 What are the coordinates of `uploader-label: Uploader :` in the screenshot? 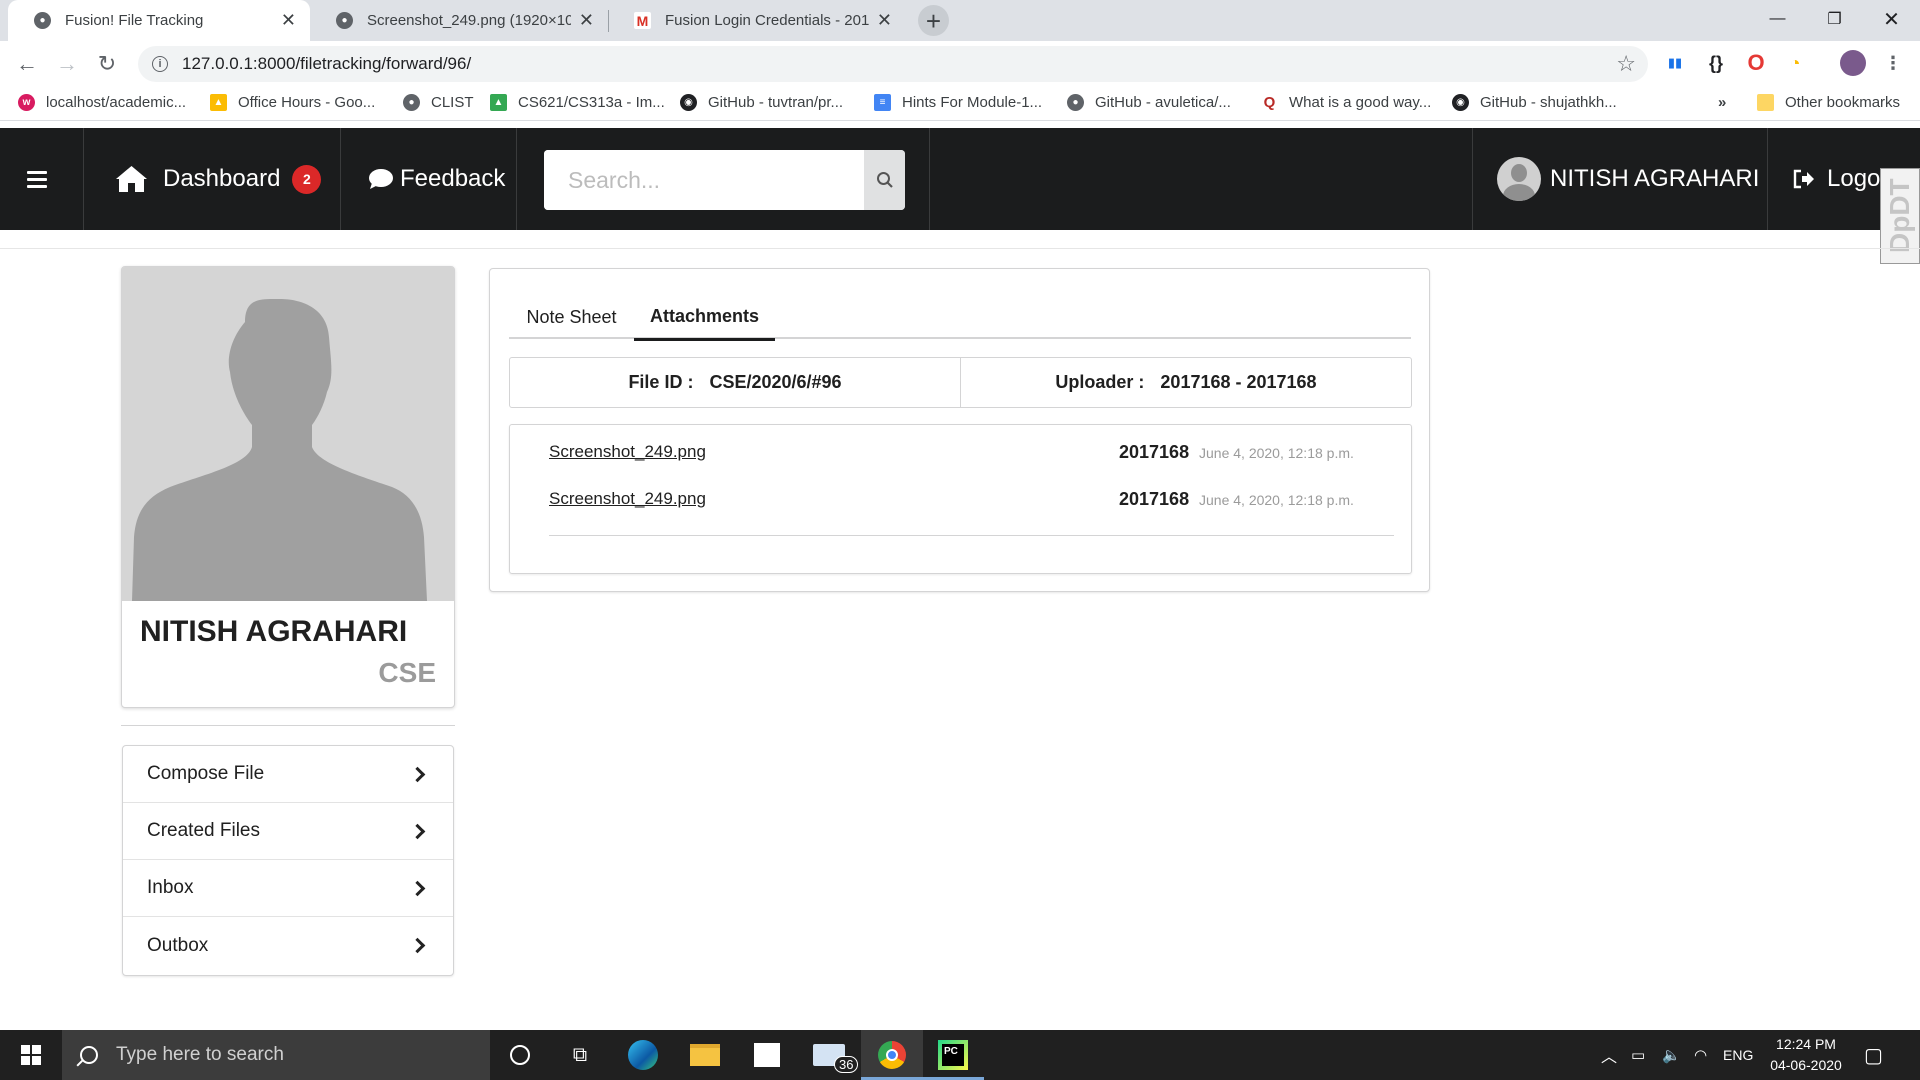 It's located at (1100, 382).